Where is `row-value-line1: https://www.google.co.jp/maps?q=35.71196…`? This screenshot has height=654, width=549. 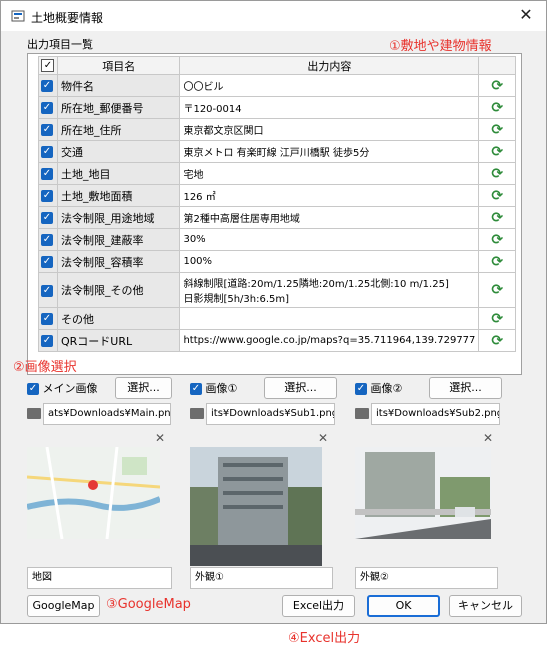
row-value-line1: https://www.google.co.jp/maps?q=35.71196… is located at coordinates (329, 340).